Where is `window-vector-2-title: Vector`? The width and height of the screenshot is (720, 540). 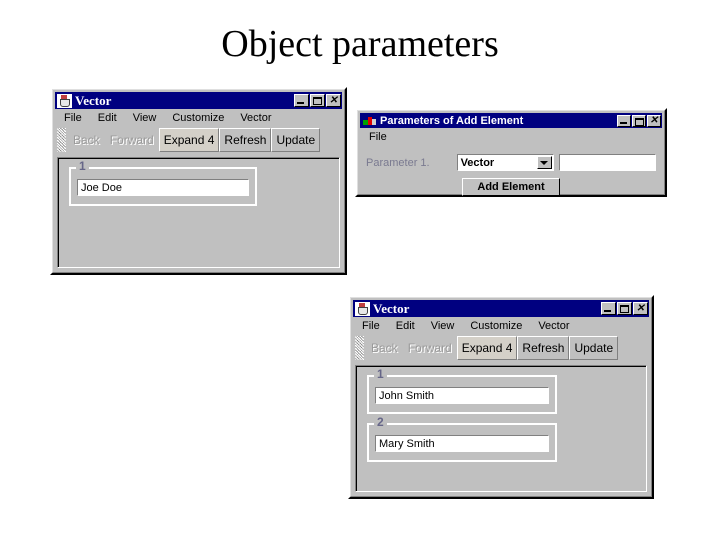 window-vector-2-title: Vector is located at coordinates (391, 308).